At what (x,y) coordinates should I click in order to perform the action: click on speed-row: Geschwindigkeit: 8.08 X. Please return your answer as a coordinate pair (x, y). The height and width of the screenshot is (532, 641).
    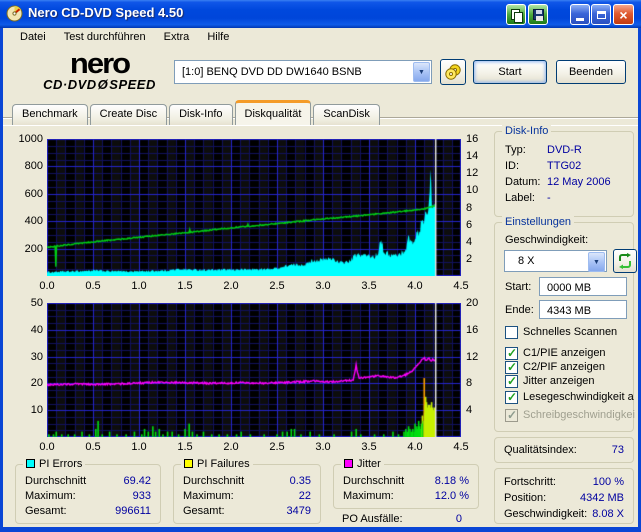
    Looking at the image, I should click on (564, 514).